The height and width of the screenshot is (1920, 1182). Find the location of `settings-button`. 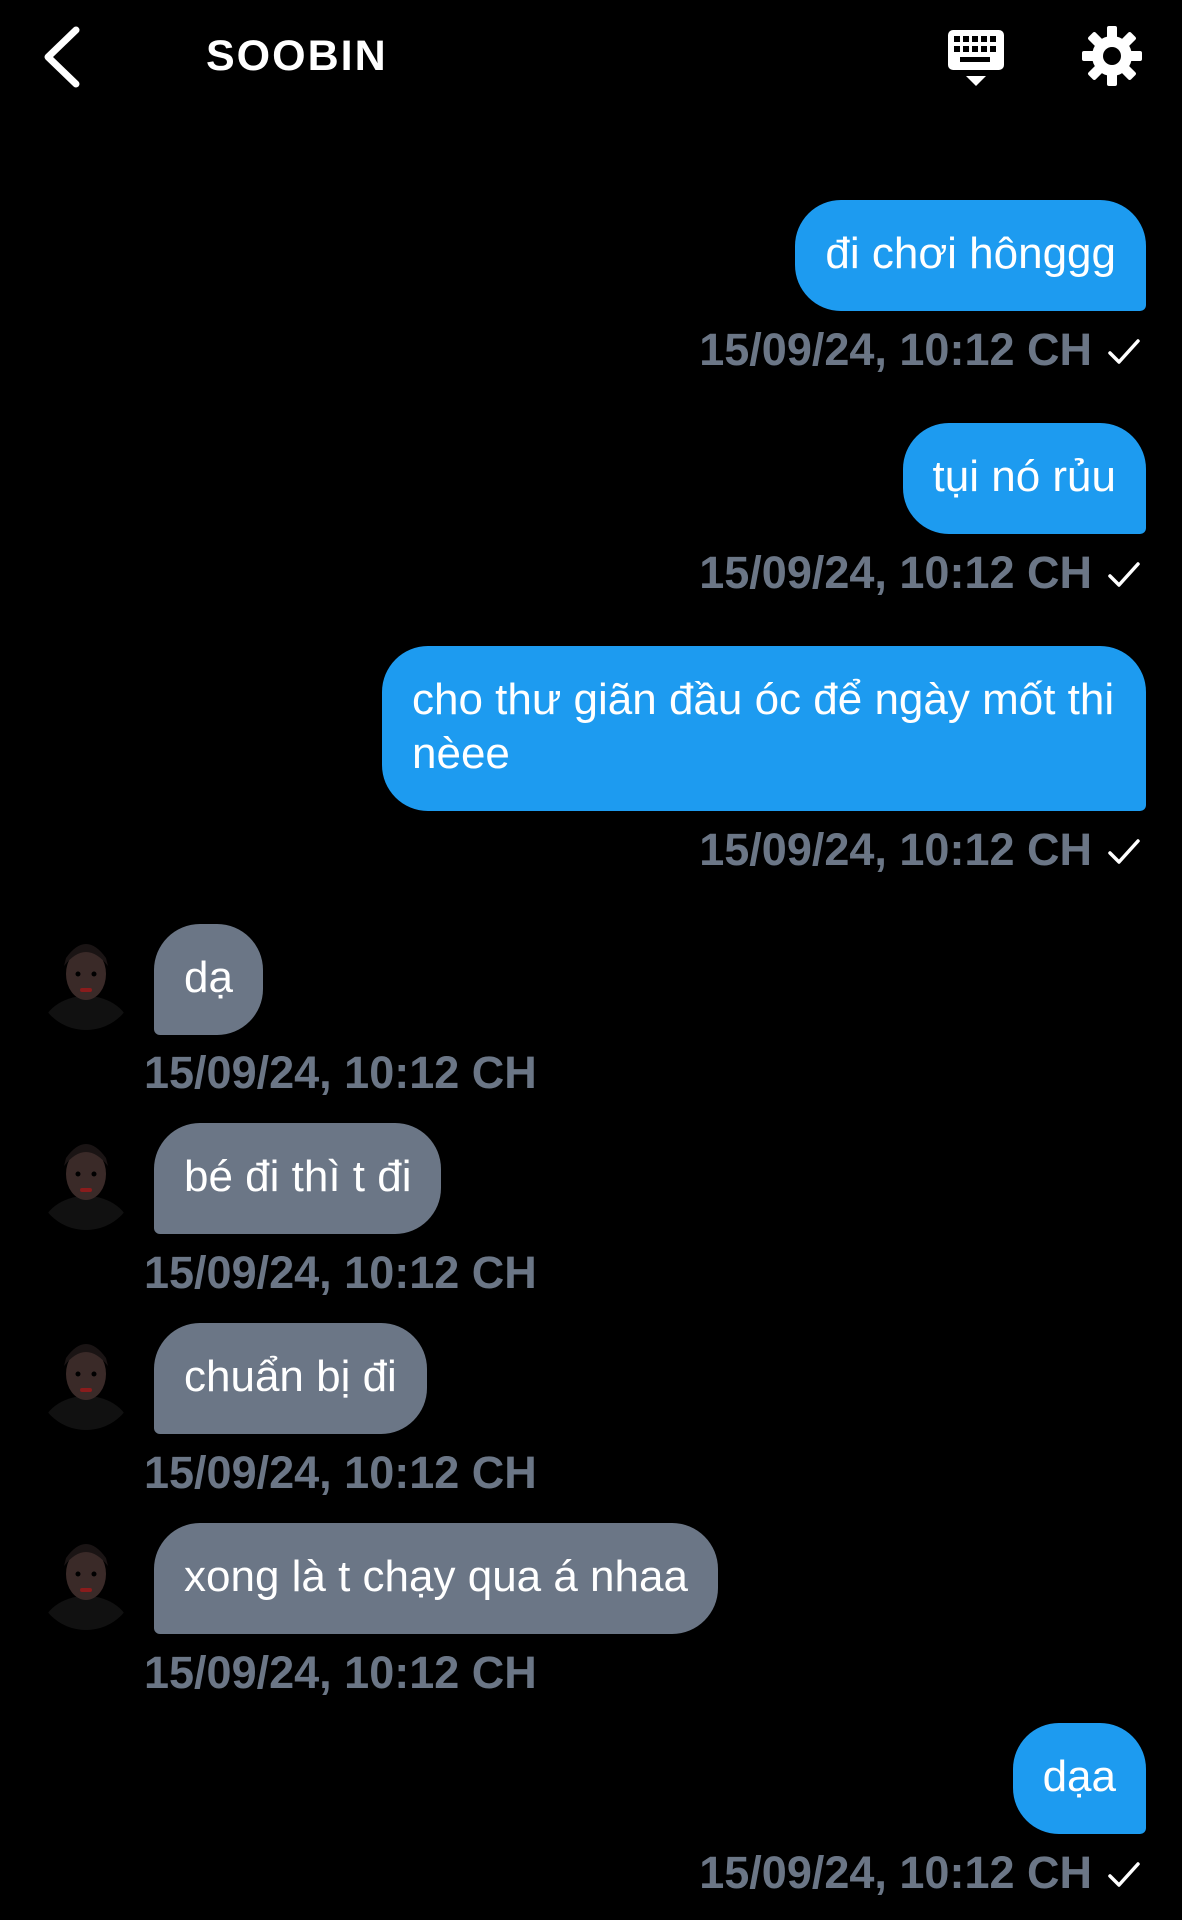

settings-button is located at coordinates (1112, 56).